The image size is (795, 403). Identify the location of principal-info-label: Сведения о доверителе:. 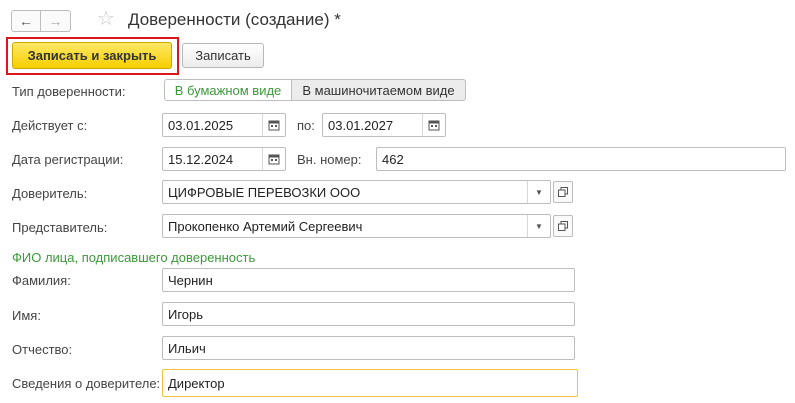
(86, 383).